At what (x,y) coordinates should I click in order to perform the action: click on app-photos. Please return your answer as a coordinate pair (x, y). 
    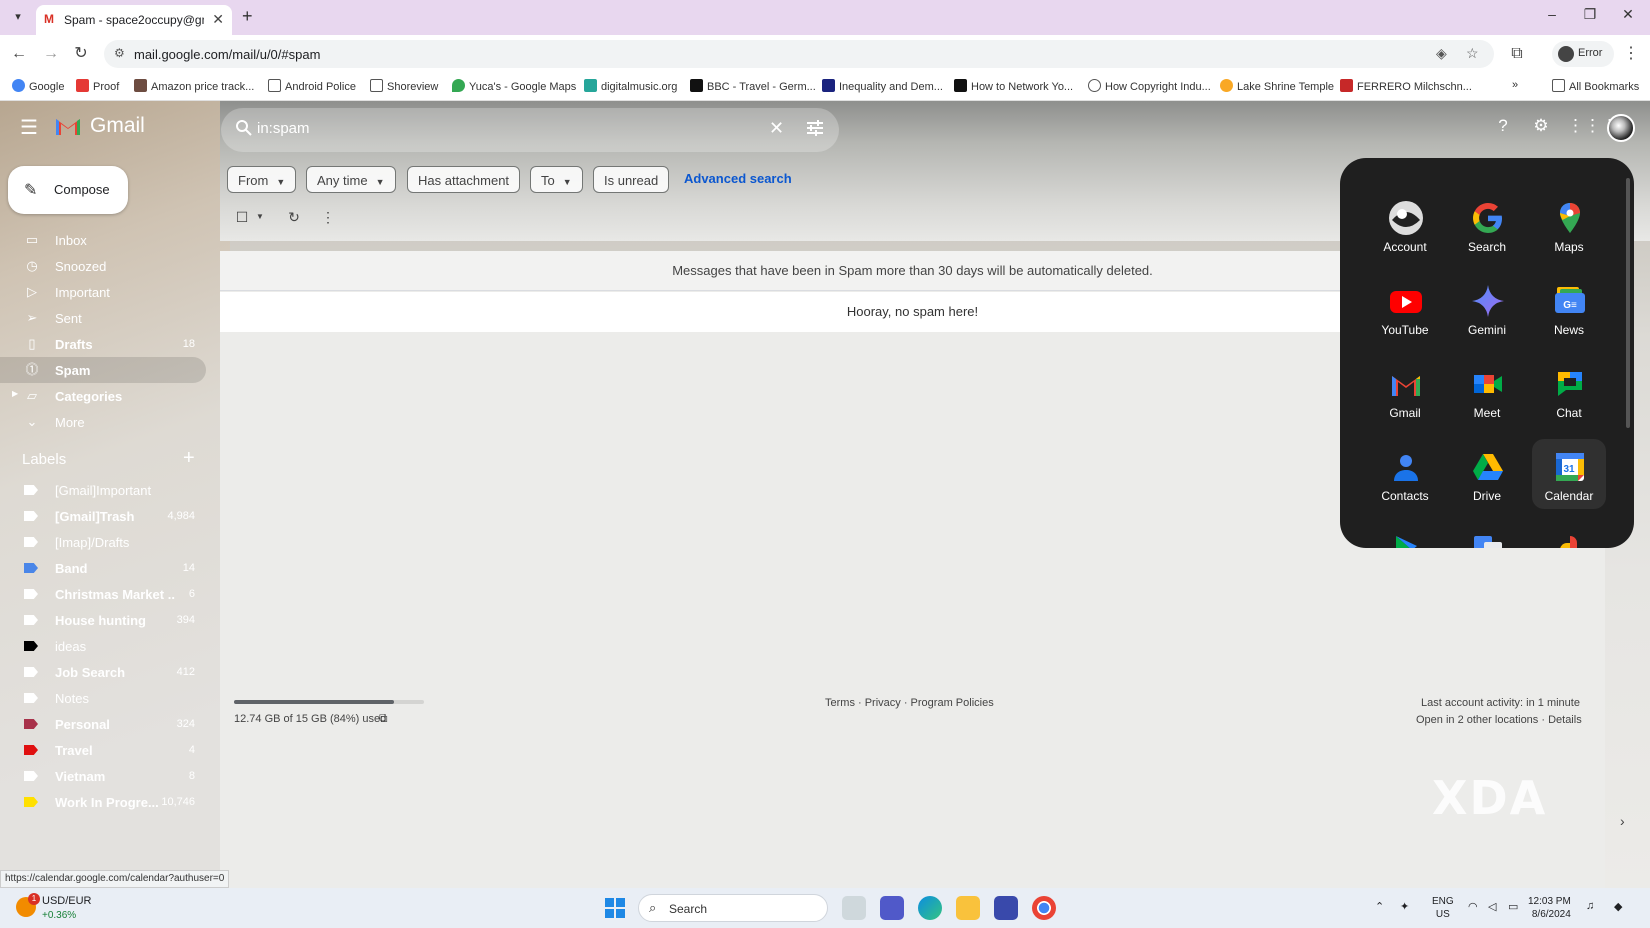
    Looking at the image, I should click on (1569, 535).